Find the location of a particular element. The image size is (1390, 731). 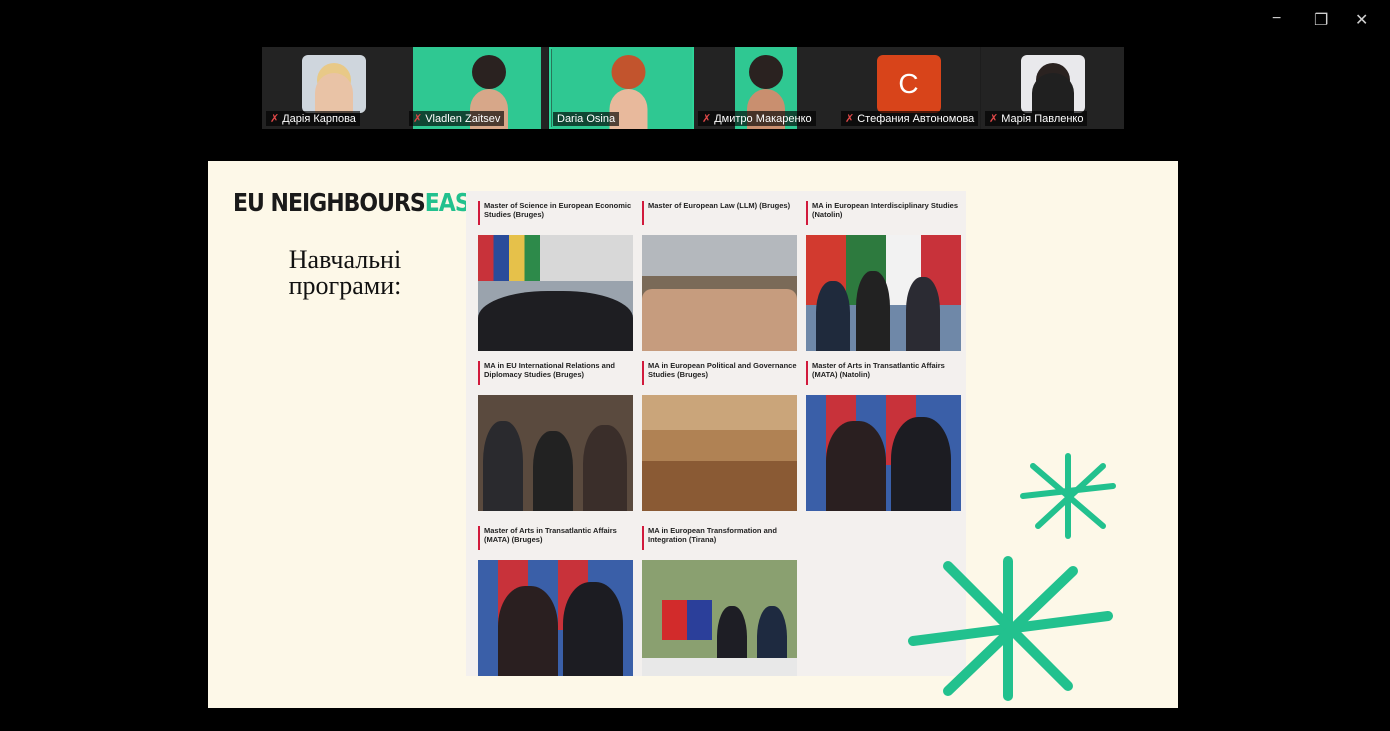

participant-tile: ✗ Марія Павленко is located at coordinates (1052, 88).